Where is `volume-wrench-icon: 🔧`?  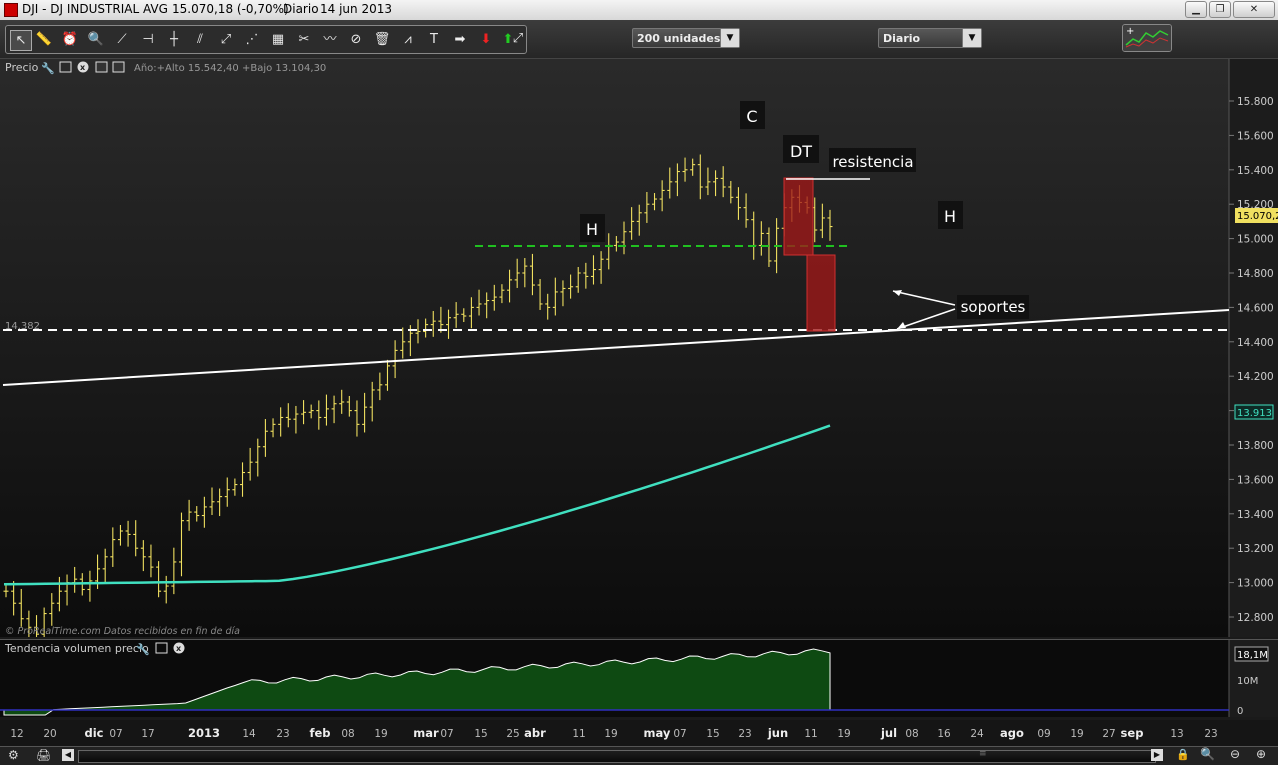 volume-wrench-icon: 🔧 is located at coordinates (143, 649).